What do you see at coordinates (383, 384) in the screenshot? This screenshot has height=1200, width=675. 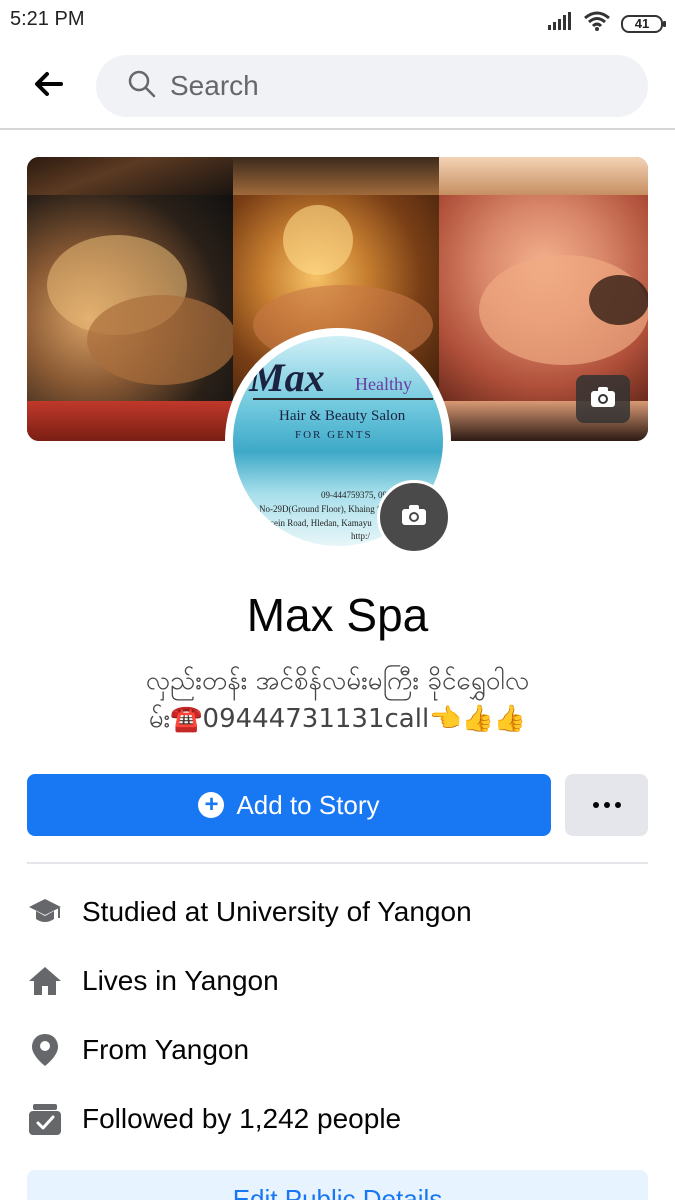 I see `avatar-logo-healthy: Healthy` at bounding box center [383, 384].